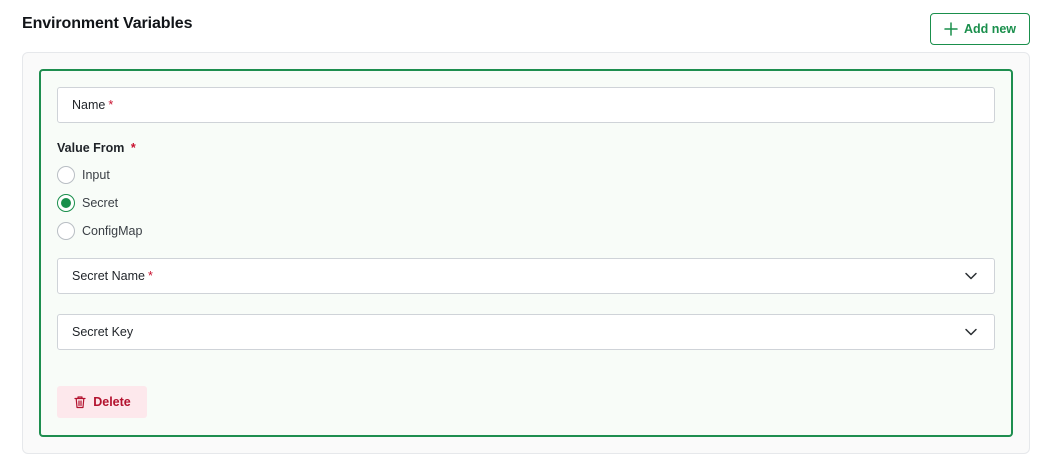 The image size is (1051, 473). I want to click on radio-selected-dot, so click(66, 203).